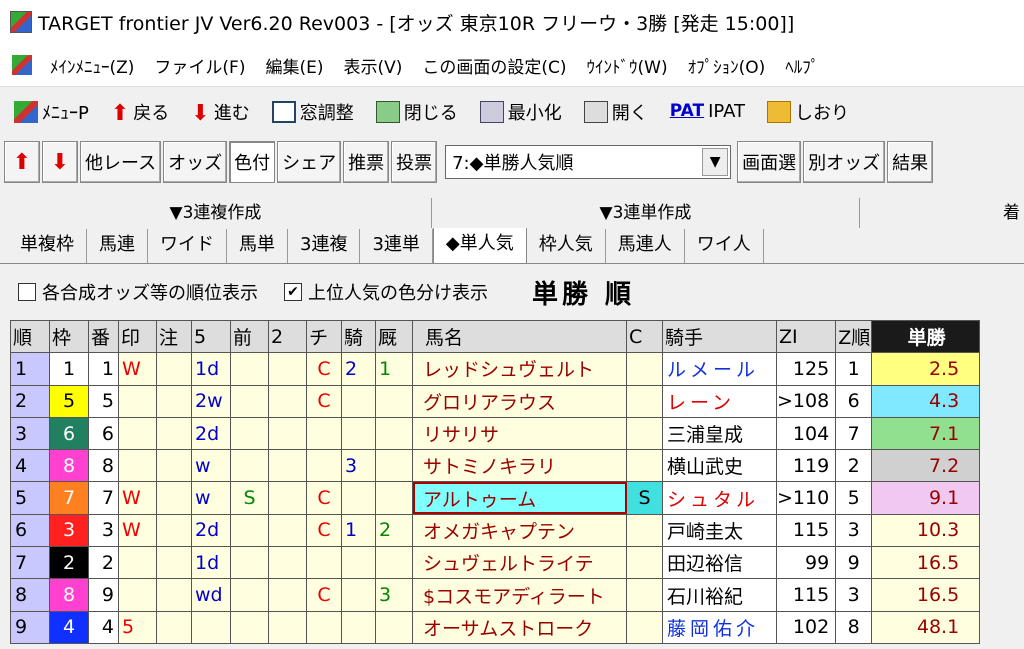 The width and height of the screenshot is (1024, 649). Describe the element at coordinates (22, 65) in the screenshot. I see `system-menu-icon` at that location.